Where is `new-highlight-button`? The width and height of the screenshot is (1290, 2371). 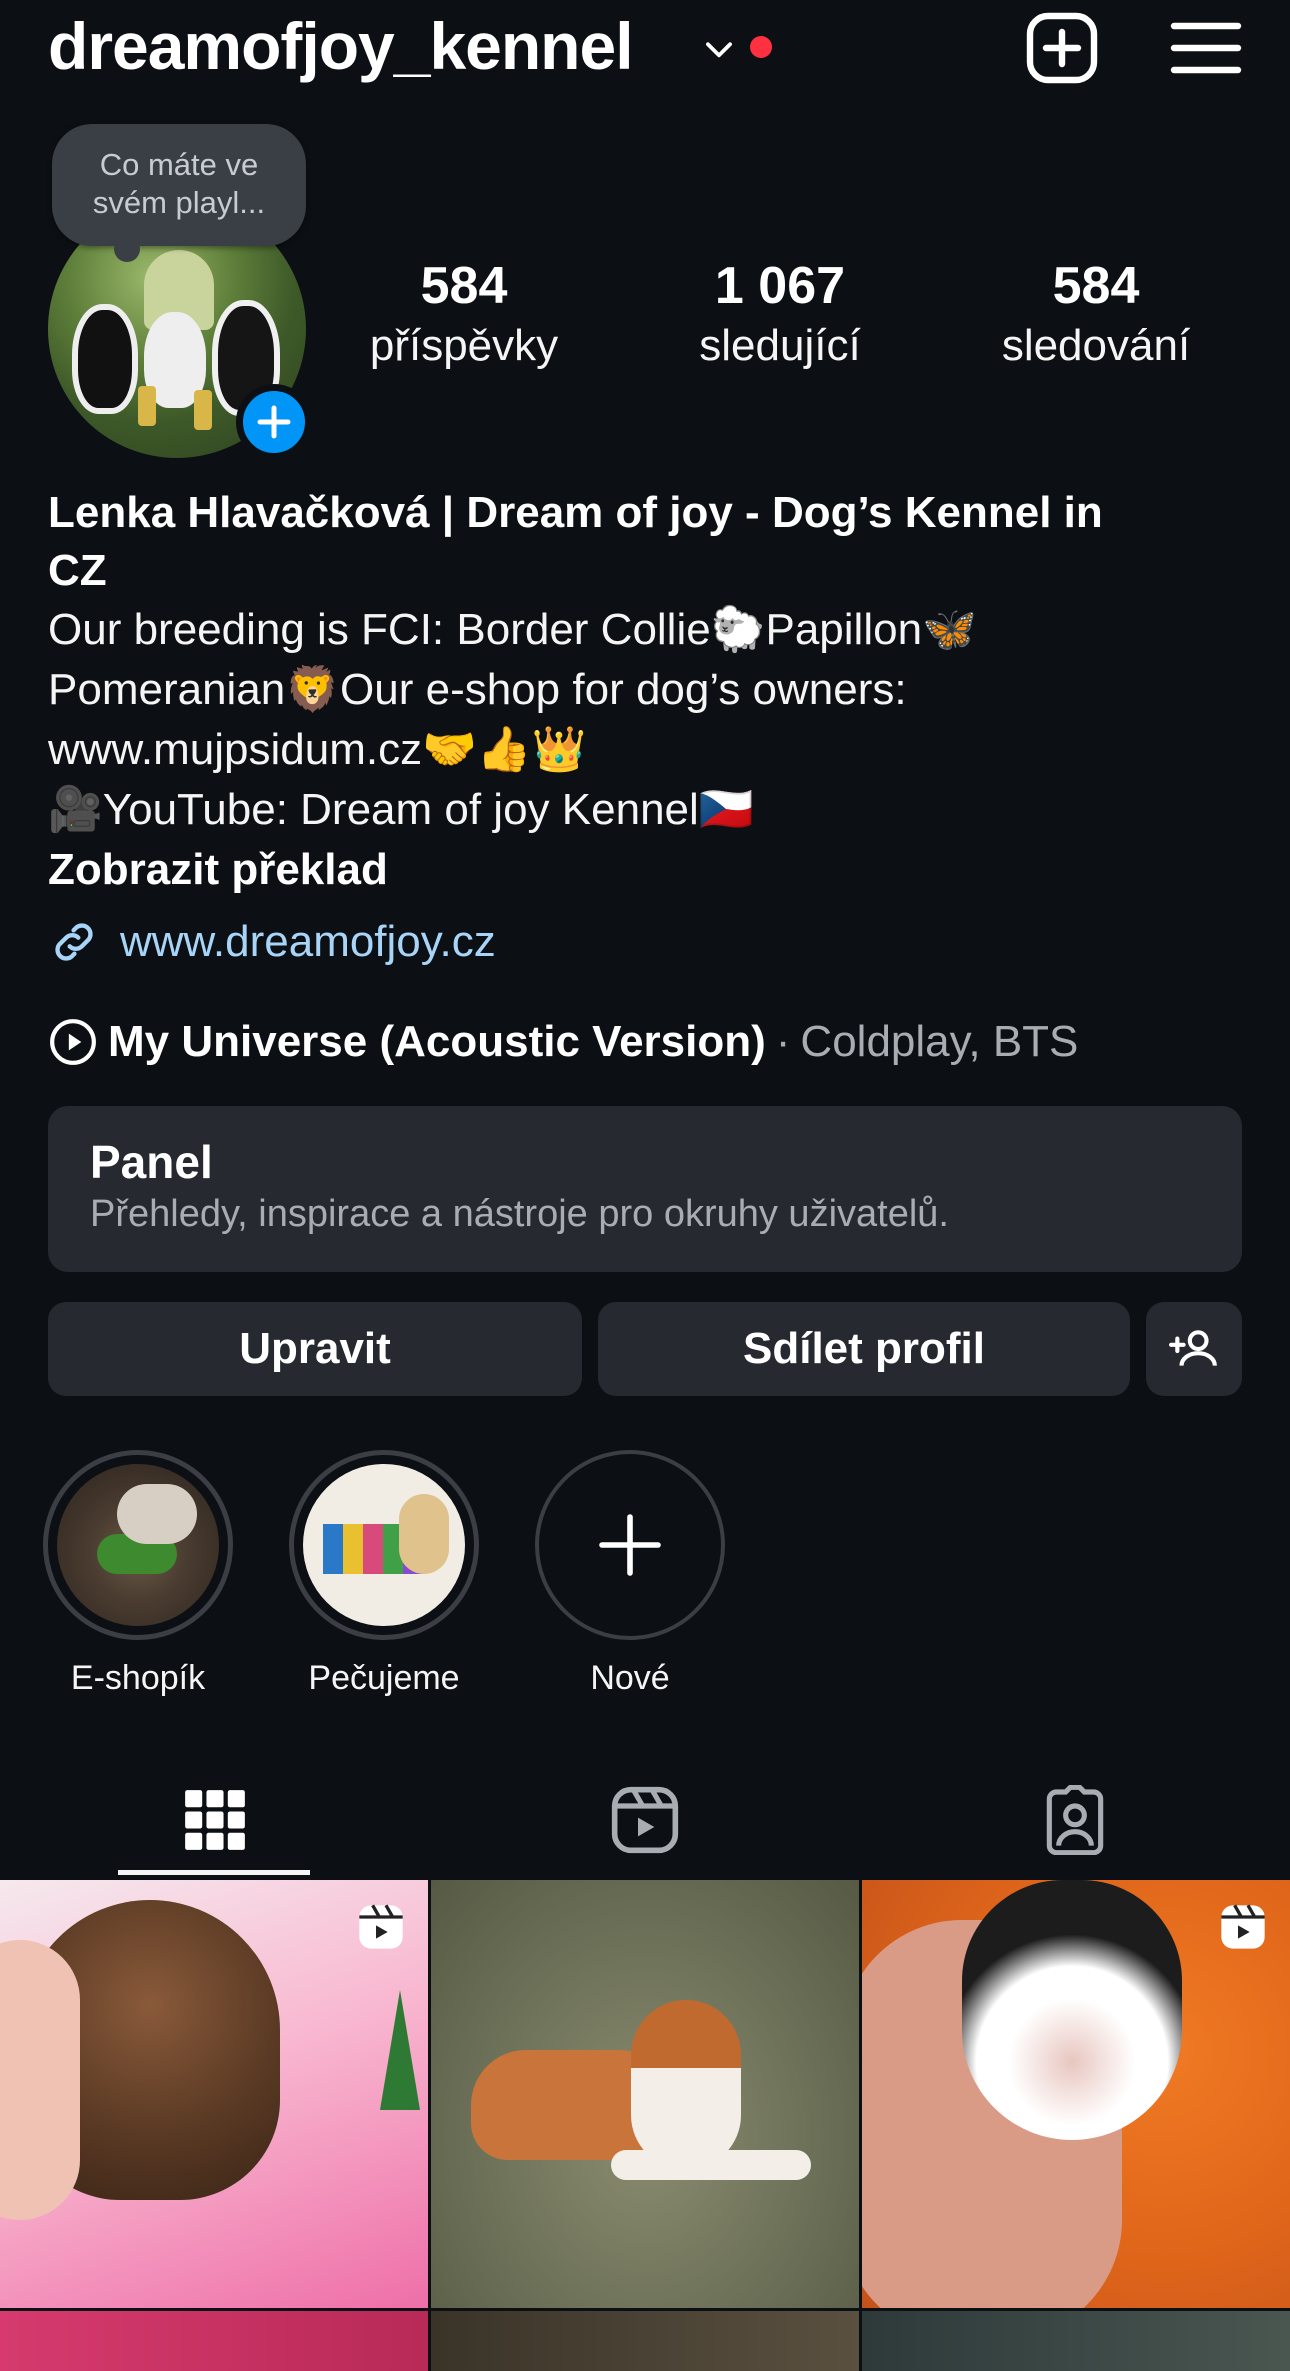
new-highlight-button is located at coordinates (630, 1545).